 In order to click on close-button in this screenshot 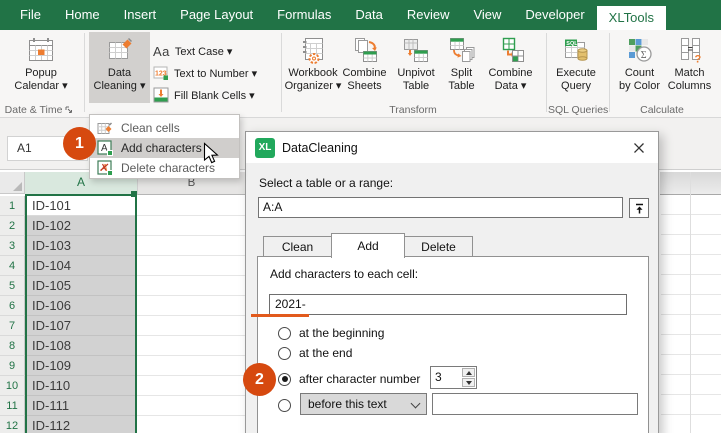, I will do `click(639, 148)`.